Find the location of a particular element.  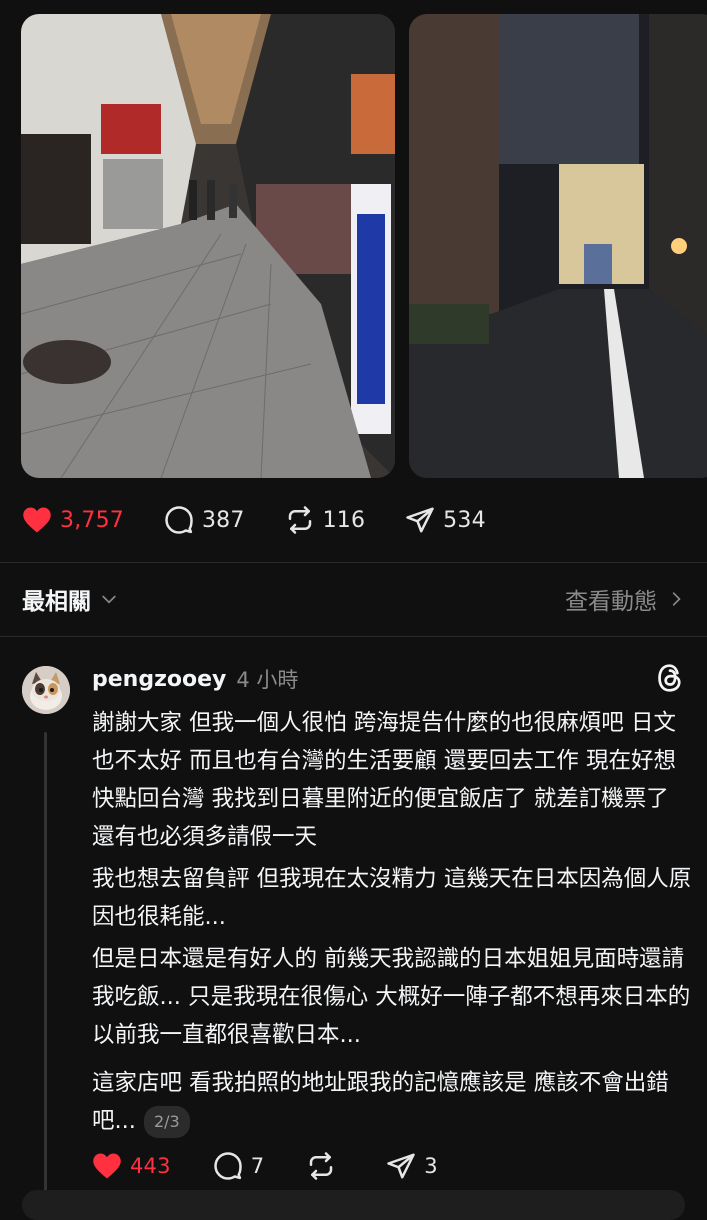

sort-label: 最相關 is located at coordinates (56, 602).